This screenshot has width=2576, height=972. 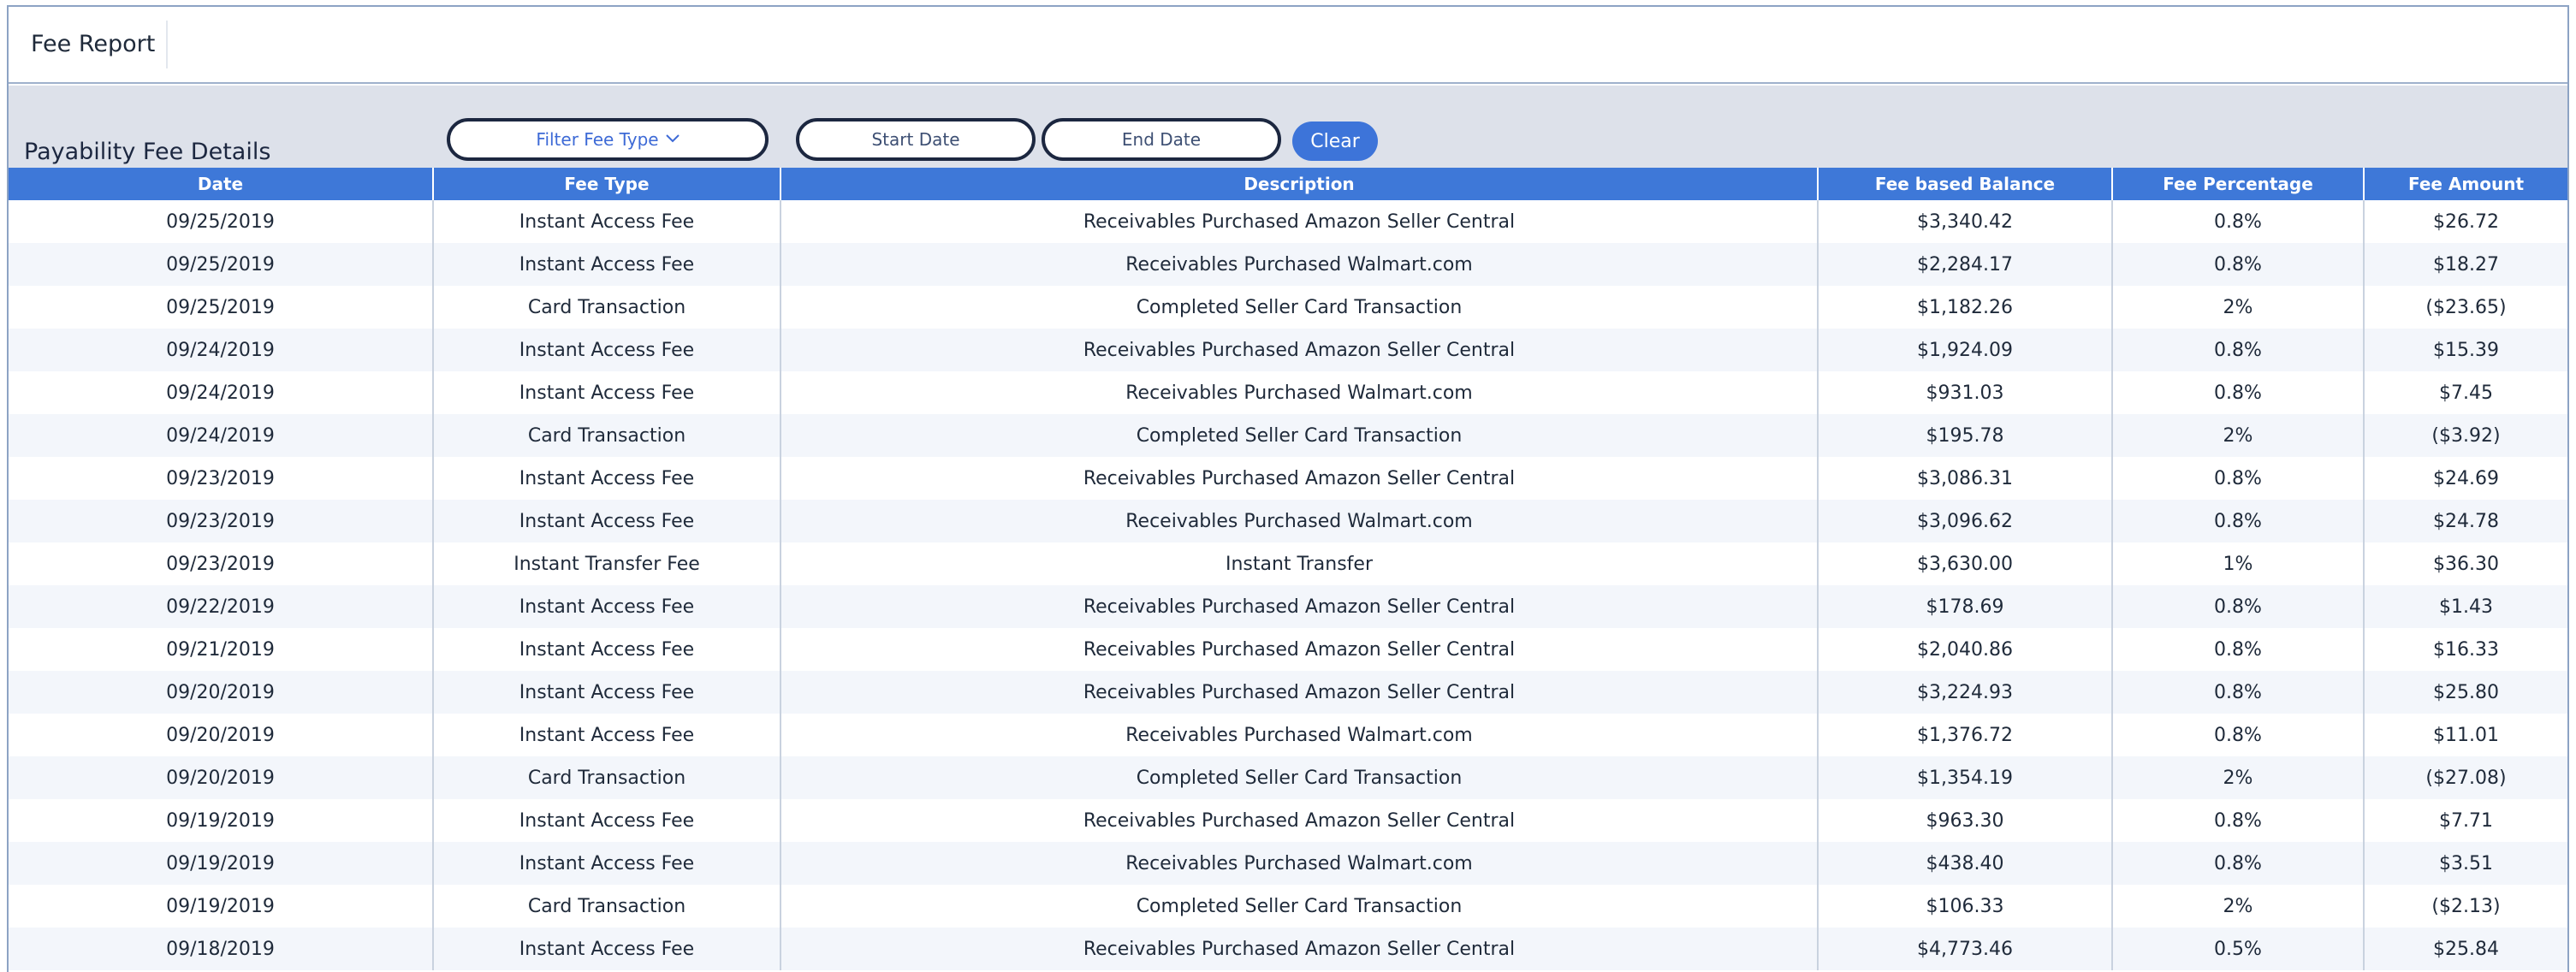 I want to click on cell-fee-amount: ($27.08), so click(x=2465, y=777).